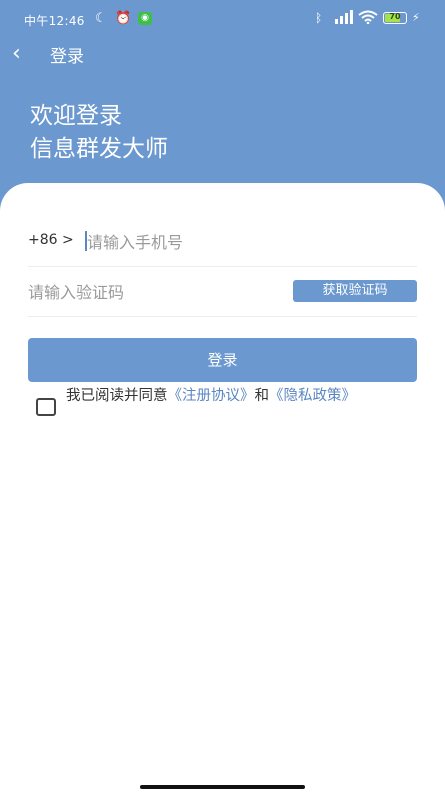 This screenshot has width=445, height=795. I want to click on code-row: 获取验证码, so click(222, 292).